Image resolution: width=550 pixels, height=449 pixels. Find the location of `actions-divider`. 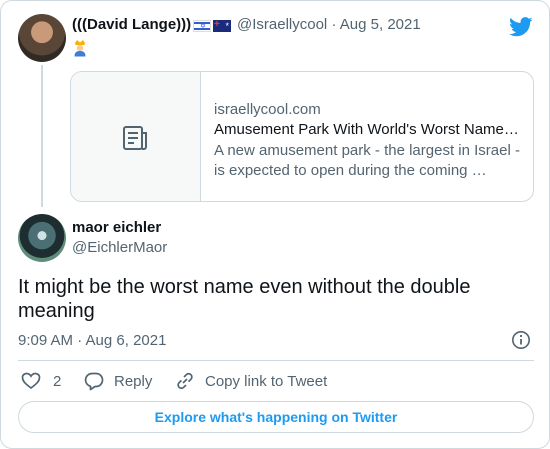

actions-divider is located at coordinates (276, 360).